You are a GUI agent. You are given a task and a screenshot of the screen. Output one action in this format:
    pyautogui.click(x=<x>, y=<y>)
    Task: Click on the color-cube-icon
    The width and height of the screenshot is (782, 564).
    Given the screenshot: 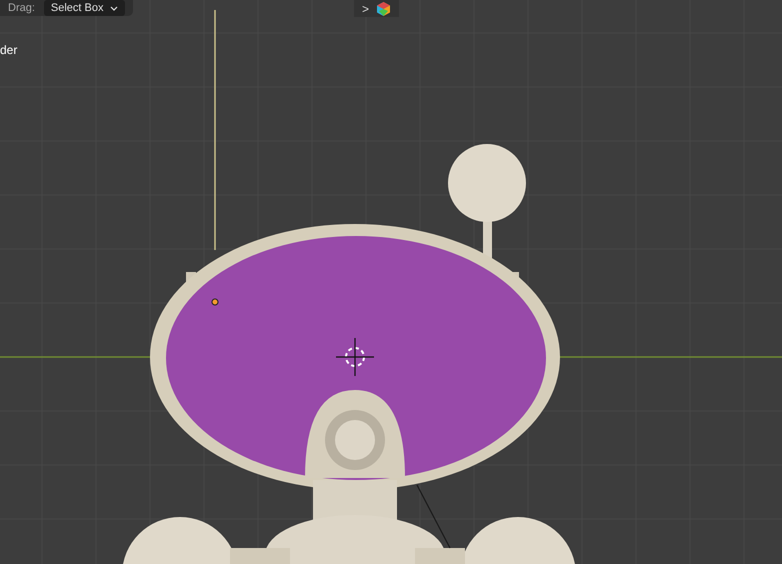 What is the action you would take?
    pyautogui.click(x=383, y=9)
    